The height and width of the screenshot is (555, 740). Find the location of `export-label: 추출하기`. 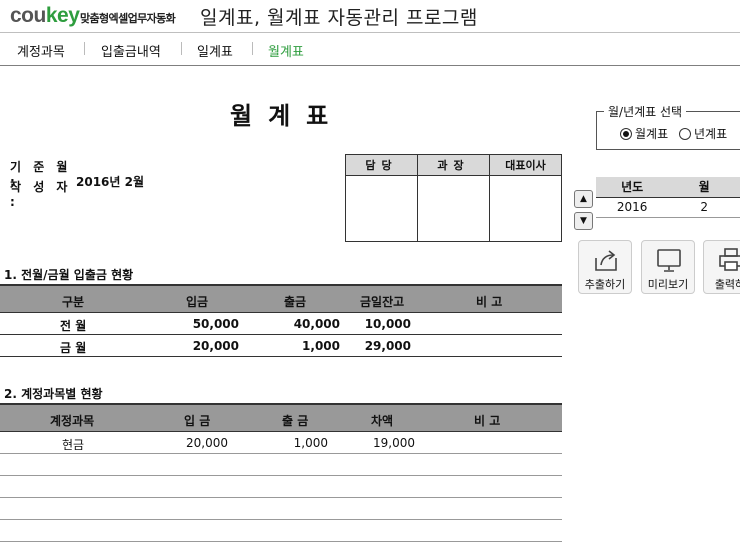

export-label: 추출하기 is located at coordinates (605, 284).